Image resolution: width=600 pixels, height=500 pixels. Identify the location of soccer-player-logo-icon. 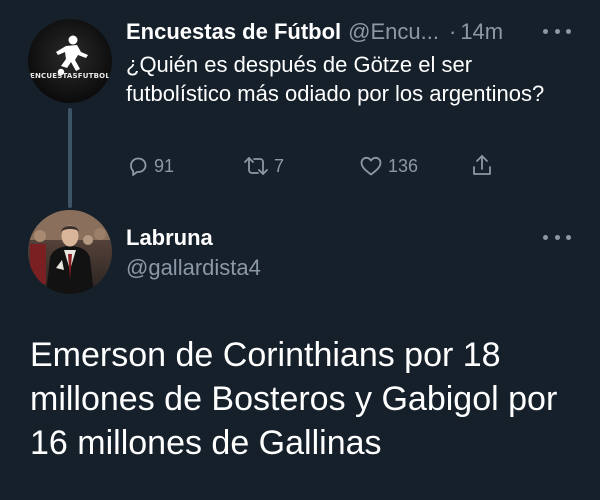
(72, 55).